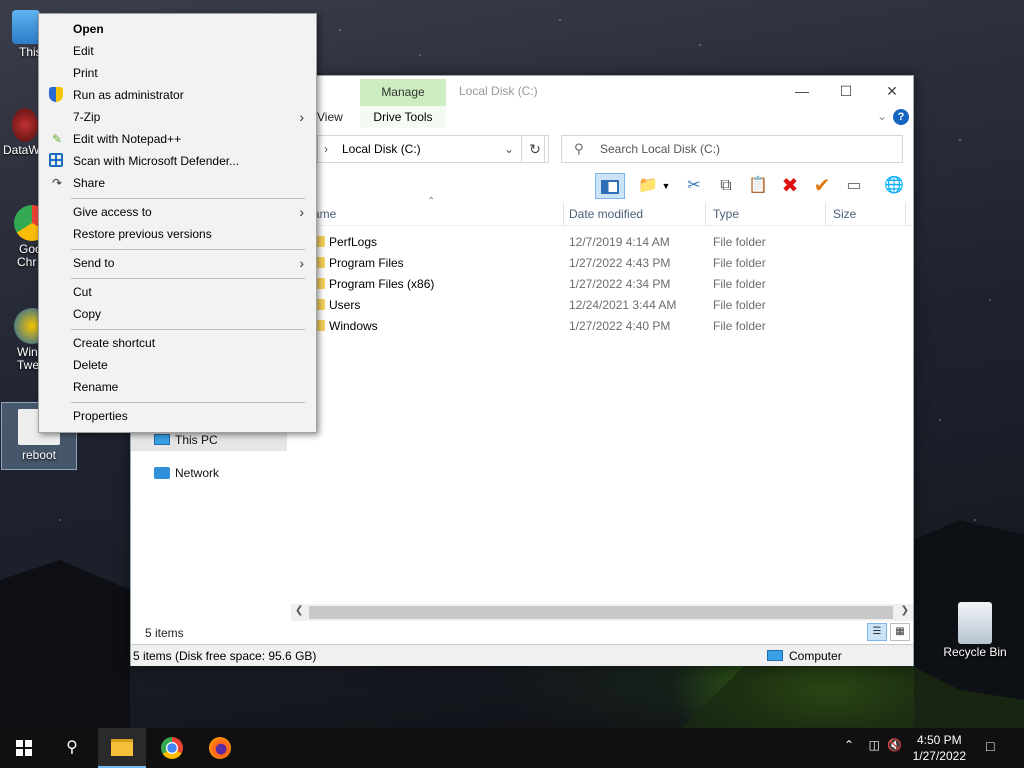 This screenshot has width=1024, height=768. I want to click on window-title: Local Disk (C:), so click(498, 91).